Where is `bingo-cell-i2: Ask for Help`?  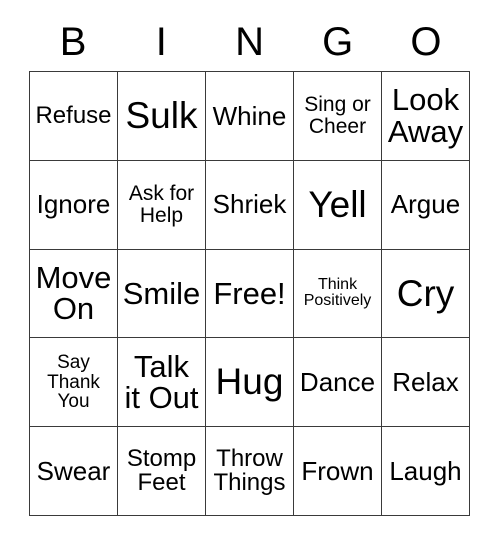 bingo-cell-i2: Ask for Help is located at coordinates (162, 205).